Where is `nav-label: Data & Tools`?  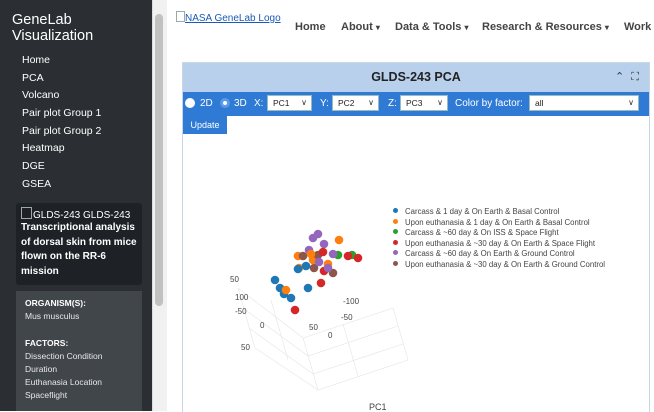 nav-label: Data & Tools is located at coordinates (428, 27).